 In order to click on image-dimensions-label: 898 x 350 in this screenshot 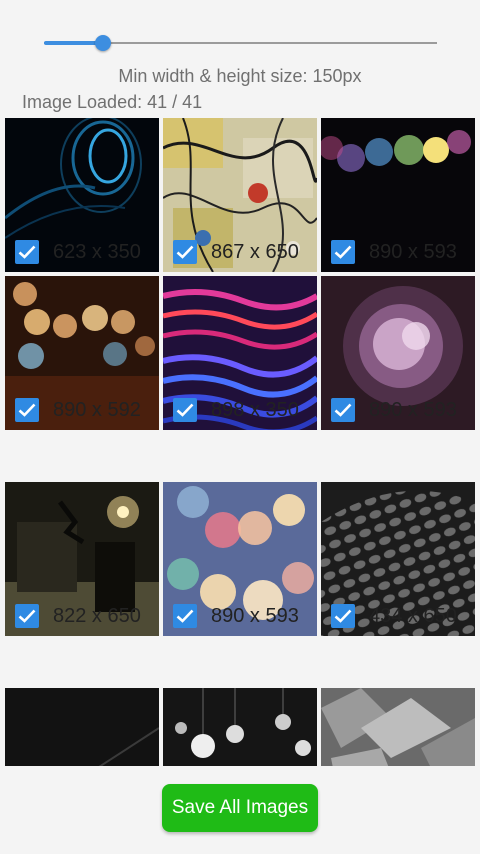, I will do `click(255, 410)`.